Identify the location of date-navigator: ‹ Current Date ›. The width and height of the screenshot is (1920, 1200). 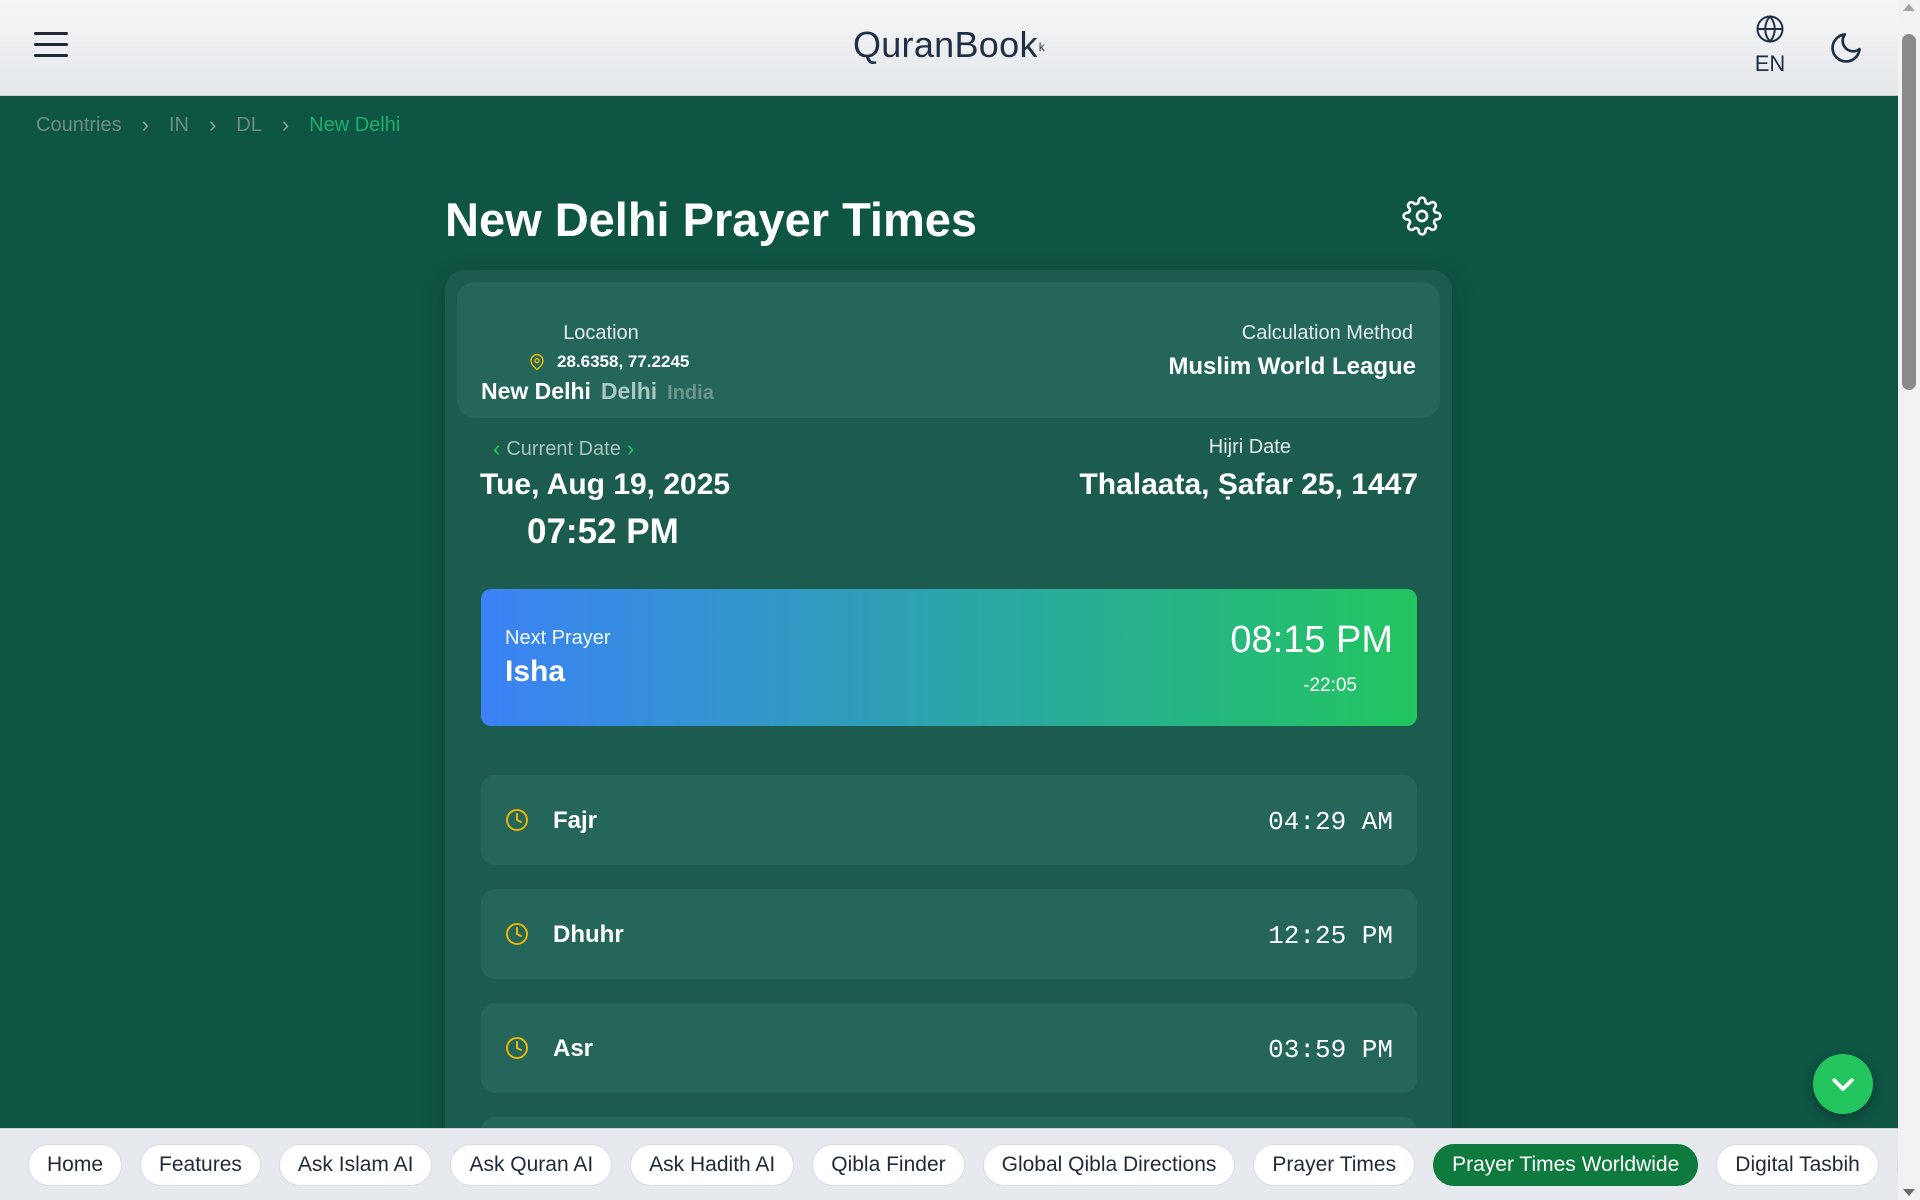
(563, 449).